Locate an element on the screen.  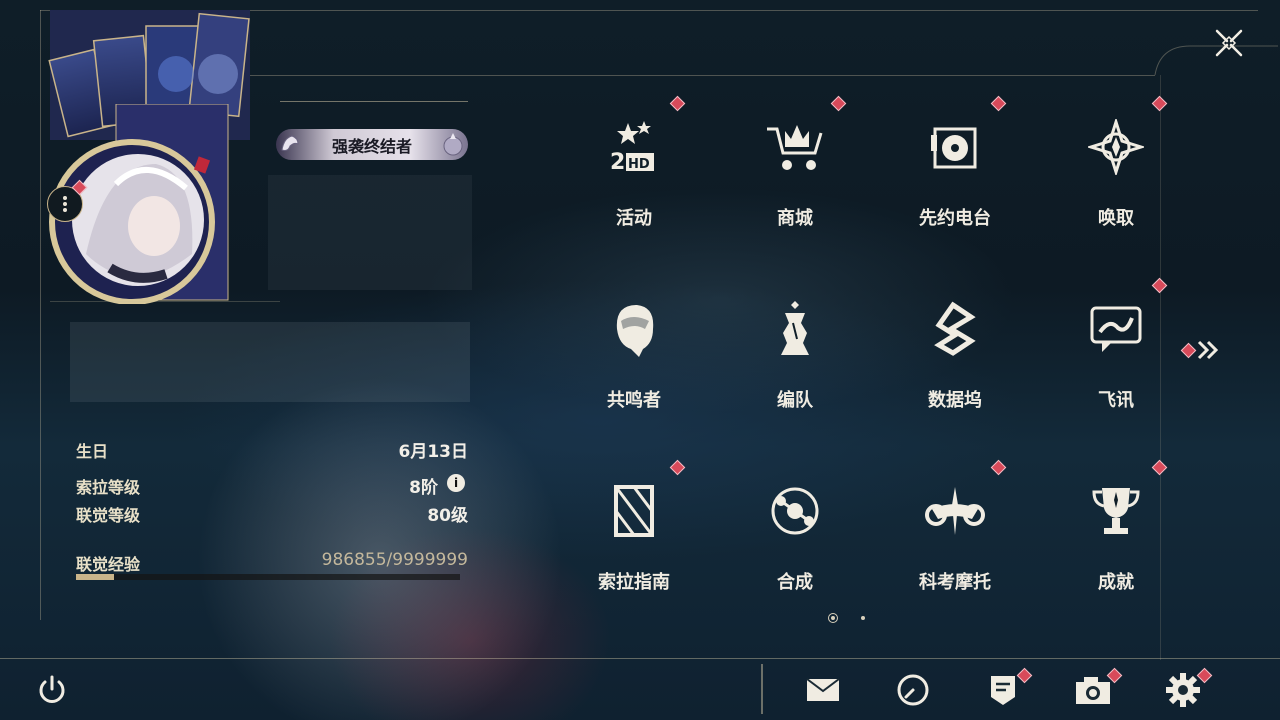
union-exp-bar is located at coordinates (268, 577).